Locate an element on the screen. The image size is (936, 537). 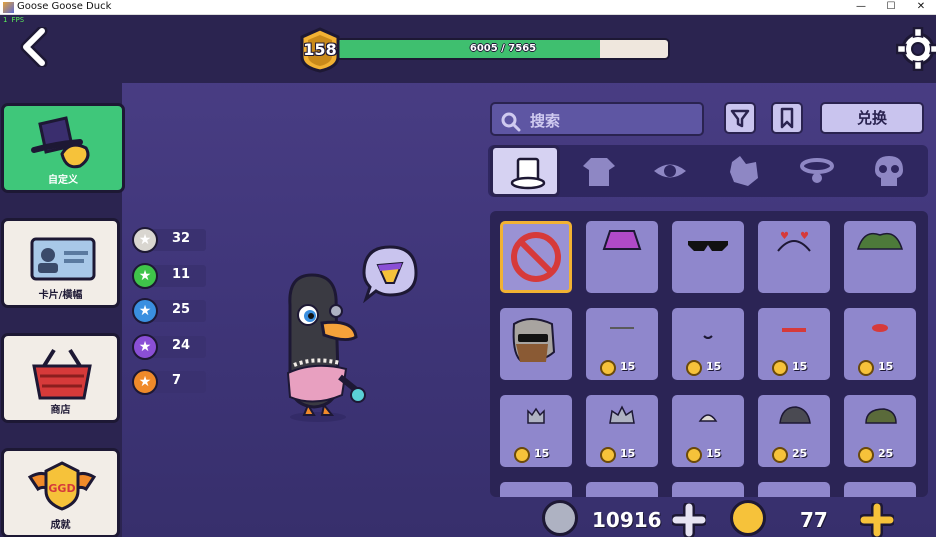
bookmark-icon is located at coordinates (787, 118).